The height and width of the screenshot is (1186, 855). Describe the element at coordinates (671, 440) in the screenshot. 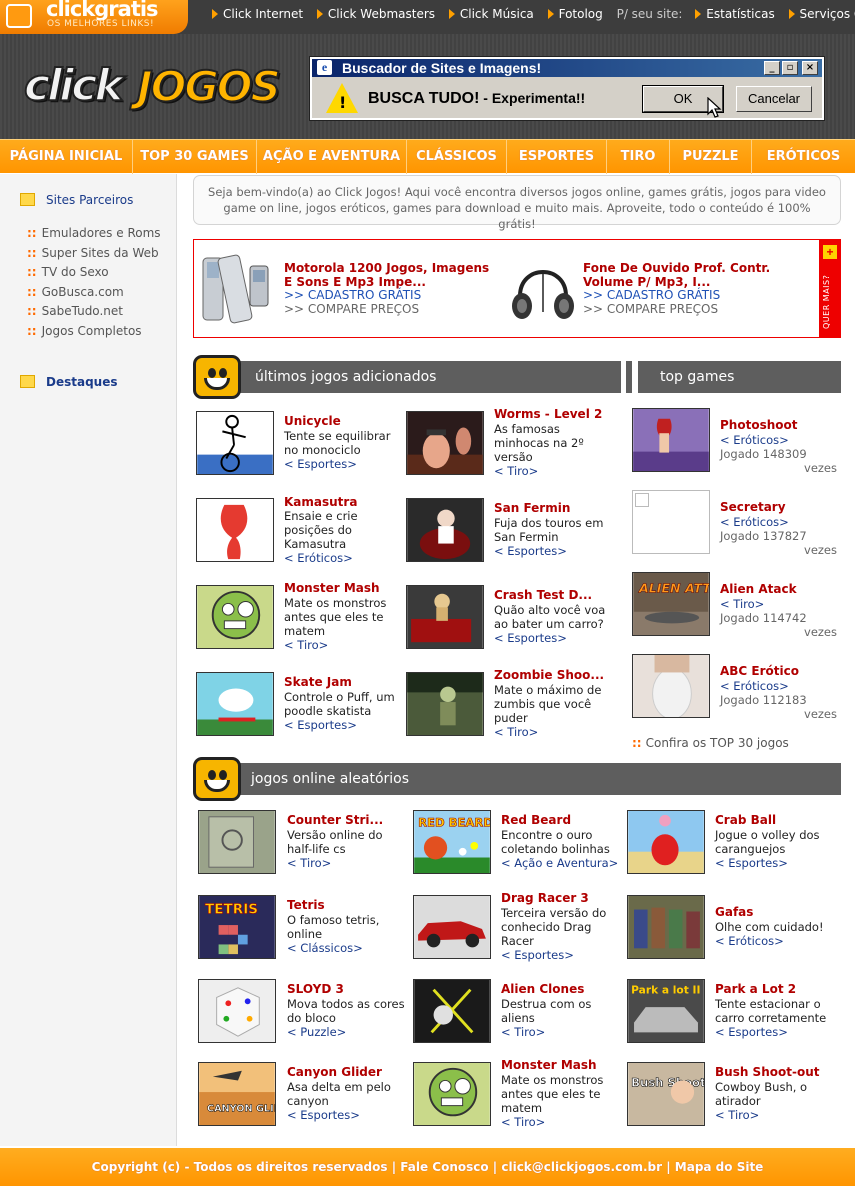

I see `game-thumb-photoshoot` at that location.